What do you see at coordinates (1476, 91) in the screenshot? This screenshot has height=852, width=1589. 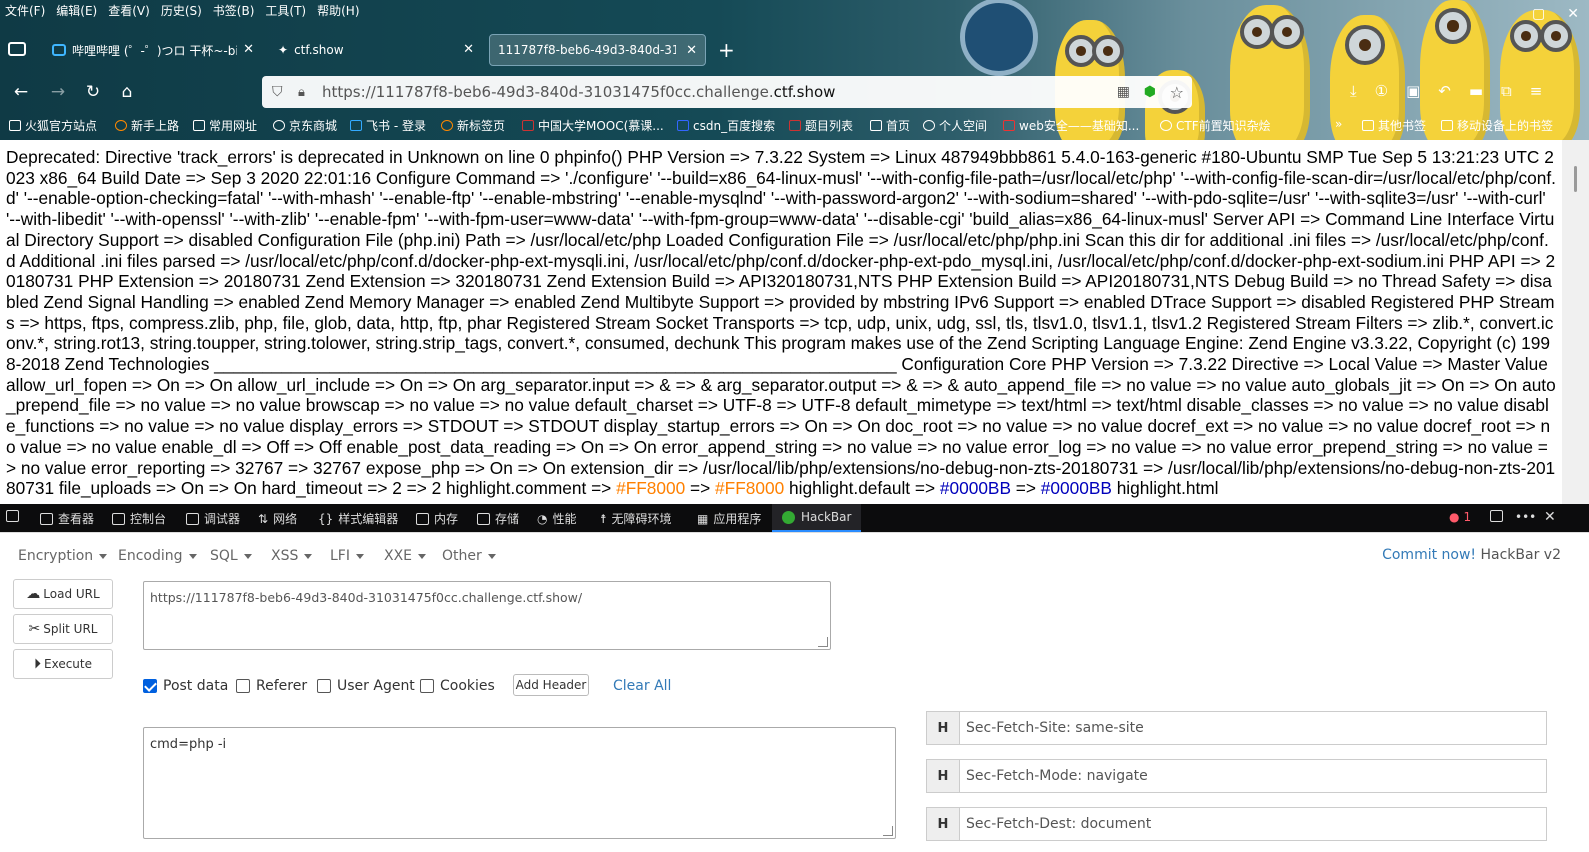 I see `addon-icon: ▬` at bounding box center [1476, 91].